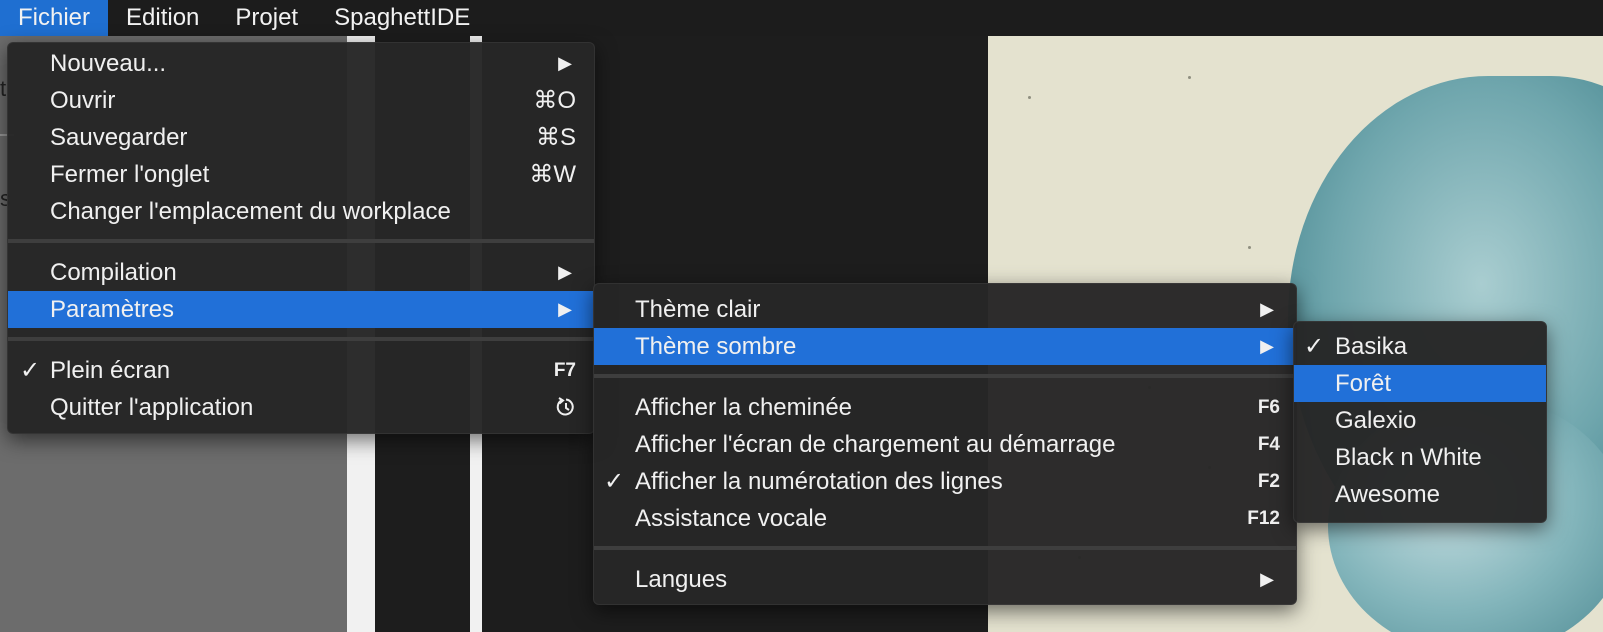 The height and width of the screenshot is (632, 1603). What do you see at coordinates (110, 370) in the screenshot?
I see `menu-item-label: Plein écran` at bounding box center [110, 370].